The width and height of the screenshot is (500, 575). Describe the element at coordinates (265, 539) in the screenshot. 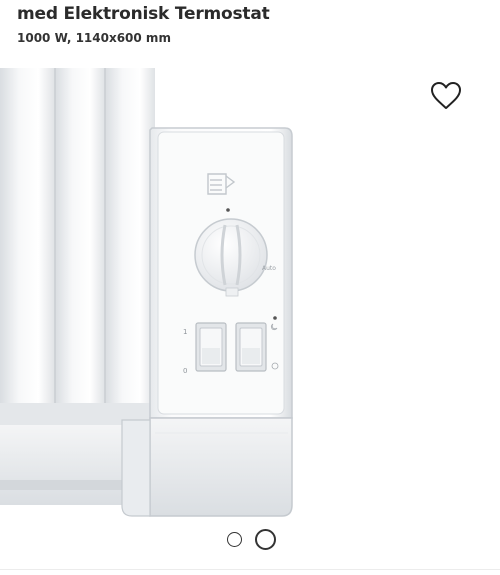

I see `gallery-dot-2-active` at that location.